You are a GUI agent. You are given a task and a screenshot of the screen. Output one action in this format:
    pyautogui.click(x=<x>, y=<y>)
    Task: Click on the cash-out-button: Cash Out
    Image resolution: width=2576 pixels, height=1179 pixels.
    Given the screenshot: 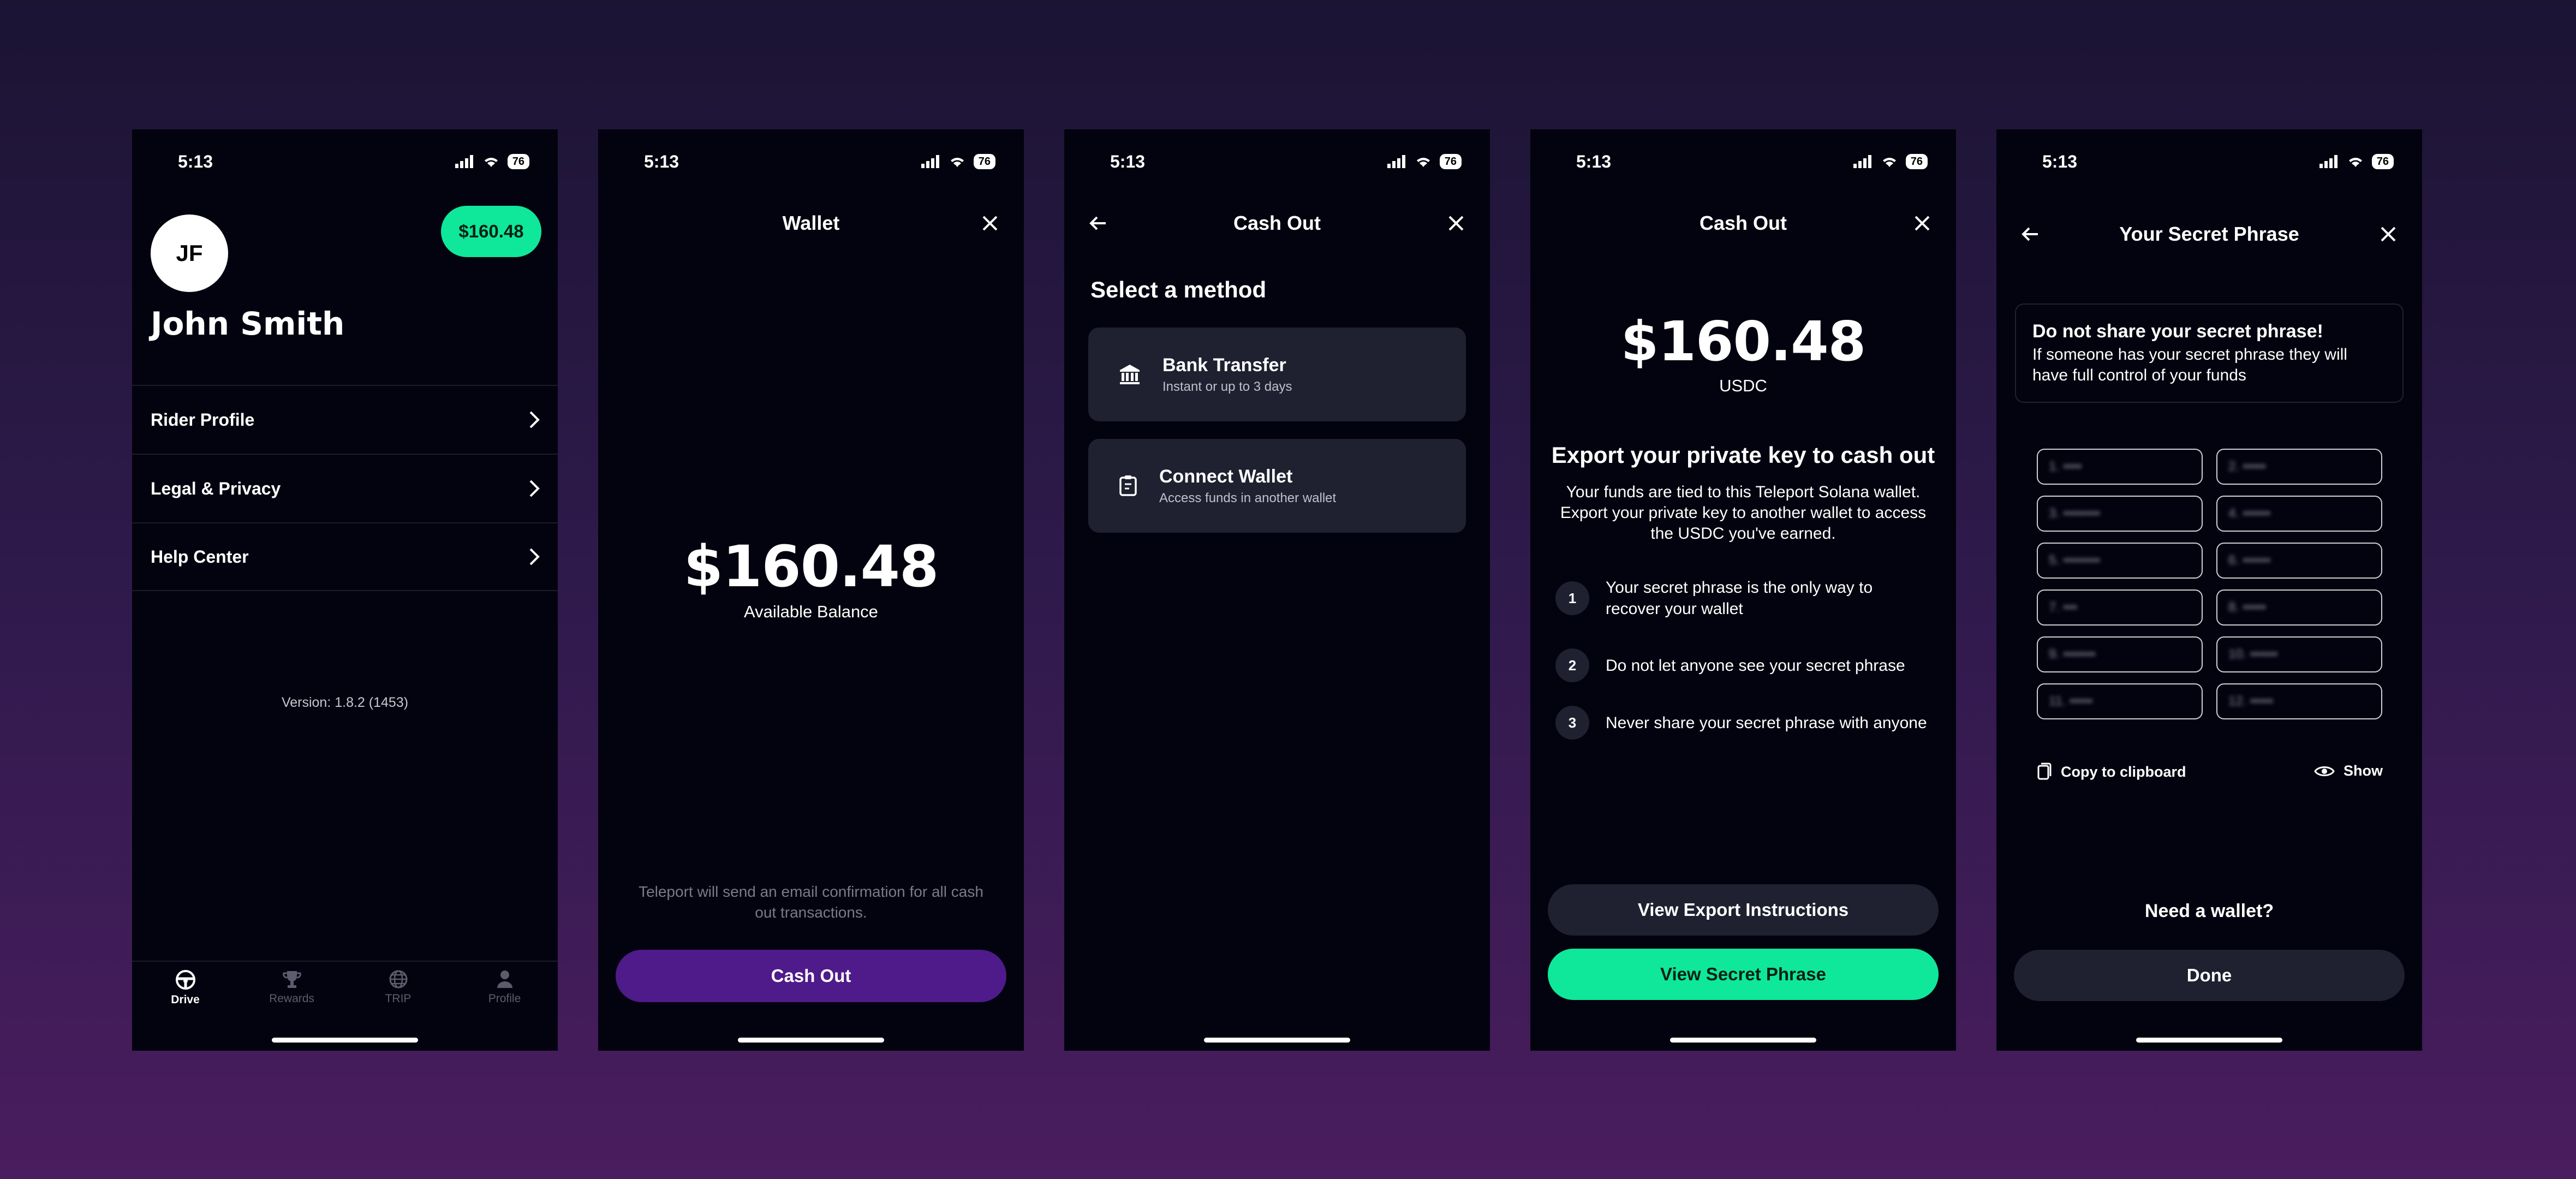 What is the action you would take?
    pyautogui.click(x=811, y=976)
    